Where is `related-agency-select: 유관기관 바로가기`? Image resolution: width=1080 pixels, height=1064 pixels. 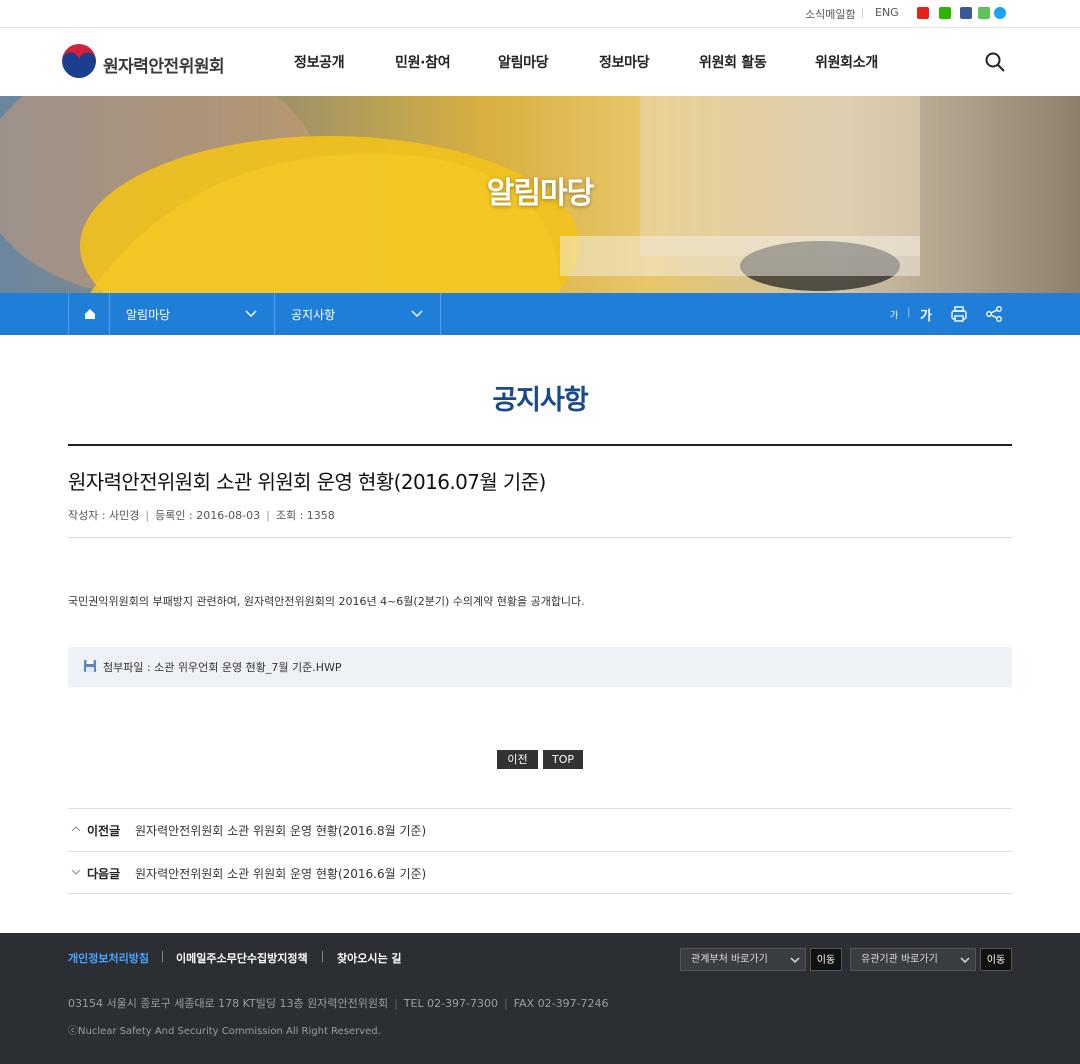
related-agency-select: 유관기관 바로가기 is located at coordinates (913, 959).